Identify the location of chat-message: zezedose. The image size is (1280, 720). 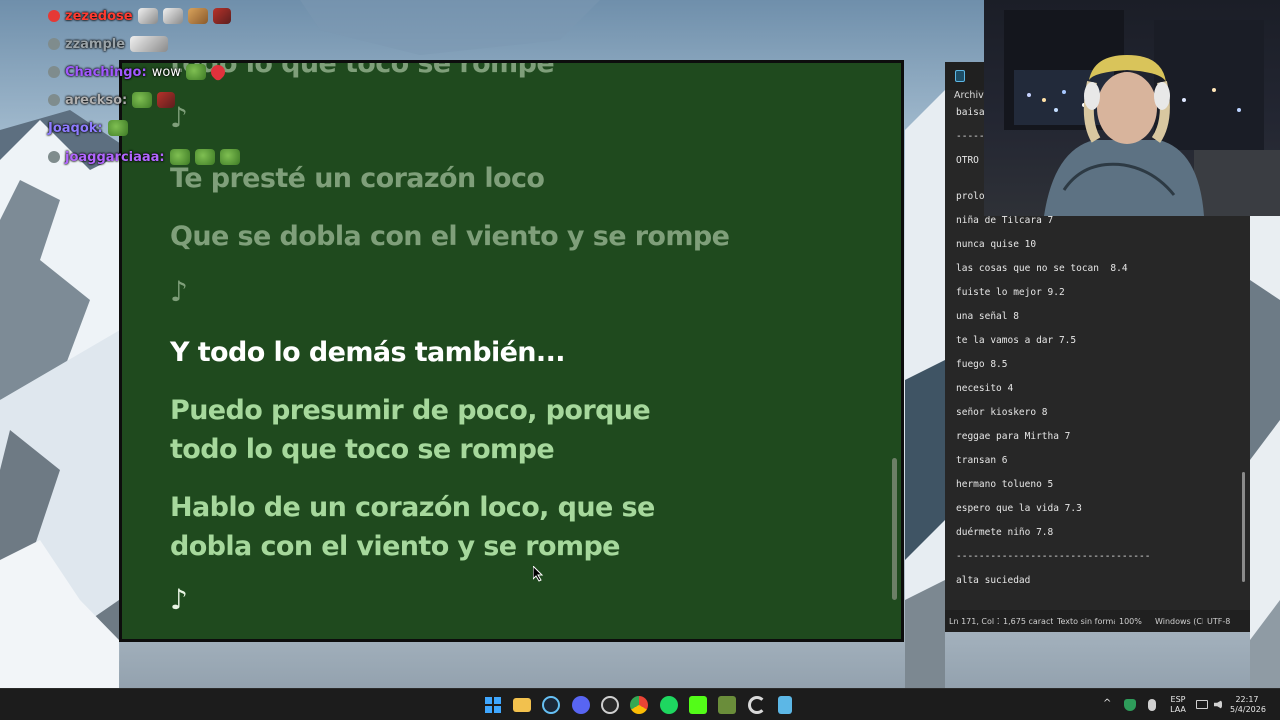
(139, 16).